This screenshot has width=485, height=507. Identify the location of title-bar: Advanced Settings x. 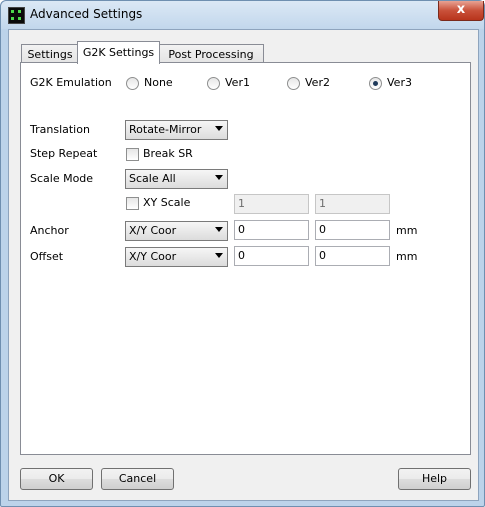
(242, 15).